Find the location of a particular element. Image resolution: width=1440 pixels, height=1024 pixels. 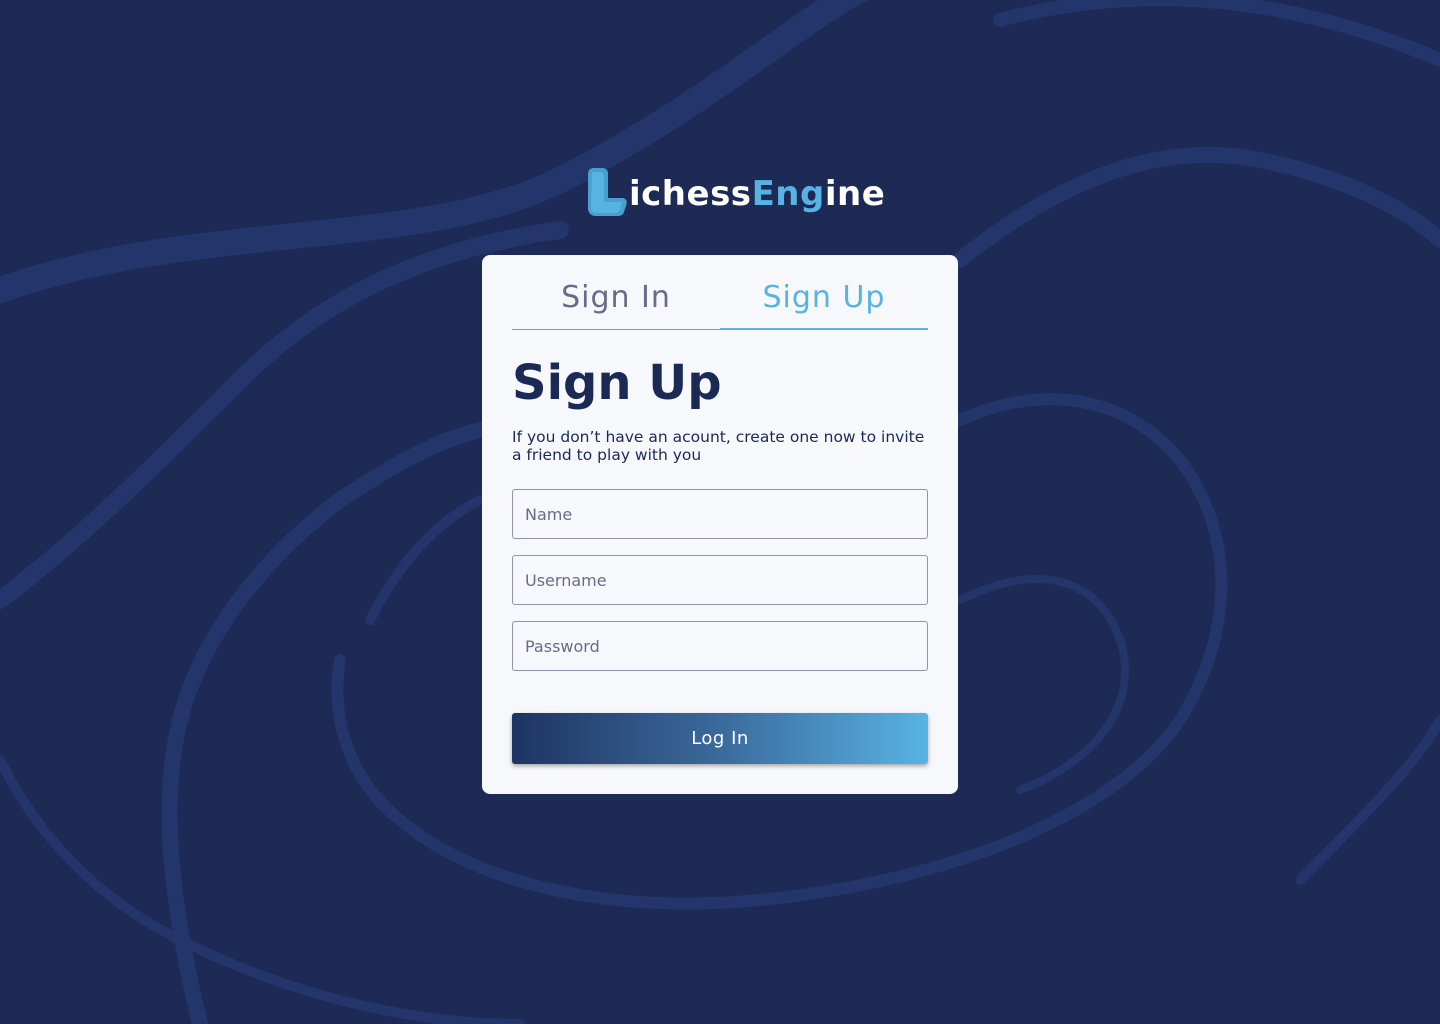

brand-name: ichessEngine is located at coordinates (757, 196).